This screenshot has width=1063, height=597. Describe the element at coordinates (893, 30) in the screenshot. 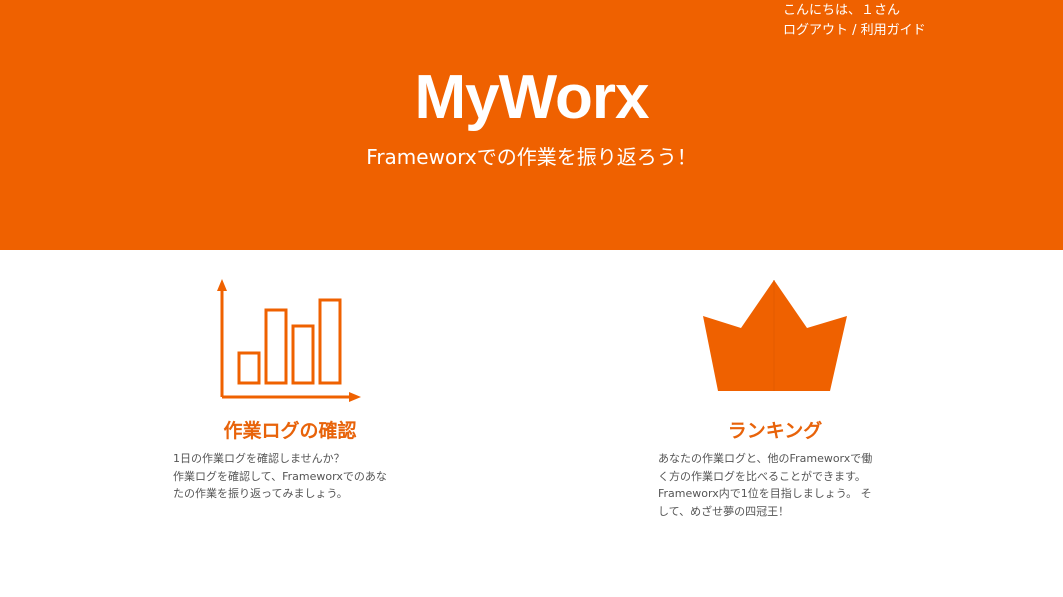

I see `guide-link: 利用ガイド` at that location.